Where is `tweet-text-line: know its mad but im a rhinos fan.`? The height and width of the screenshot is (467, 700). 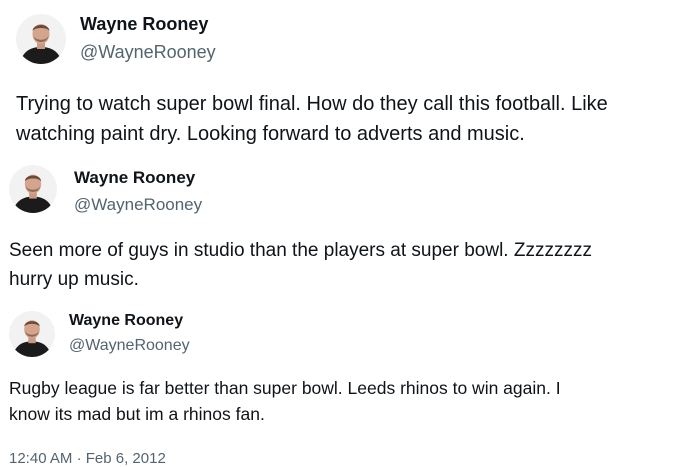
tweet-text-line: know its mad but im a rhinos fan. is located at coordinates (137, 414).